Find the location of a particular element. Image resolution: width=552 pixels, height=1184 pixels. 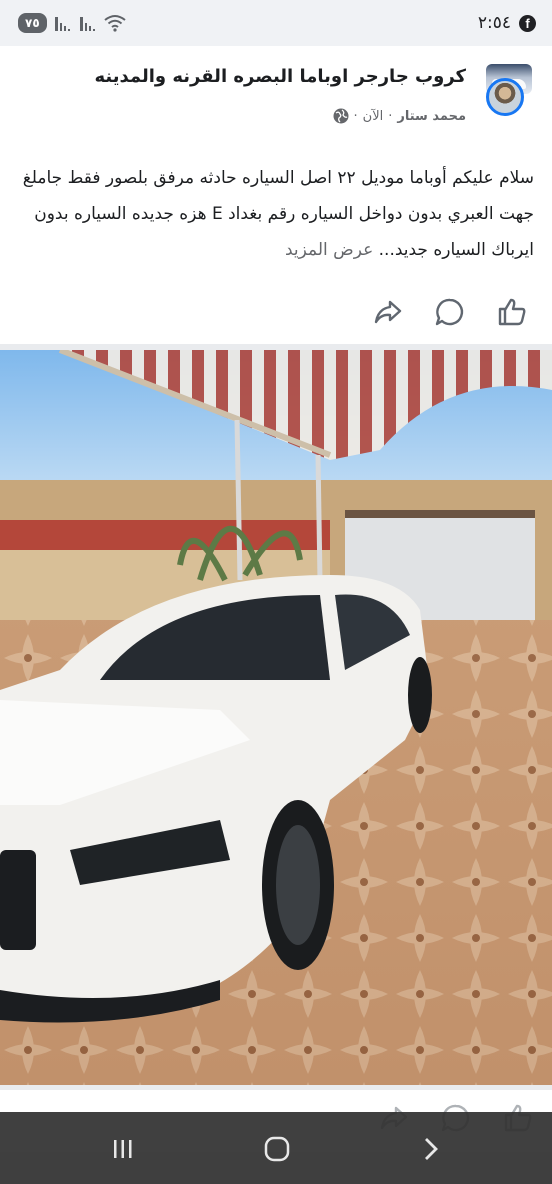

group-avatar is located at coordinates (505, 91).